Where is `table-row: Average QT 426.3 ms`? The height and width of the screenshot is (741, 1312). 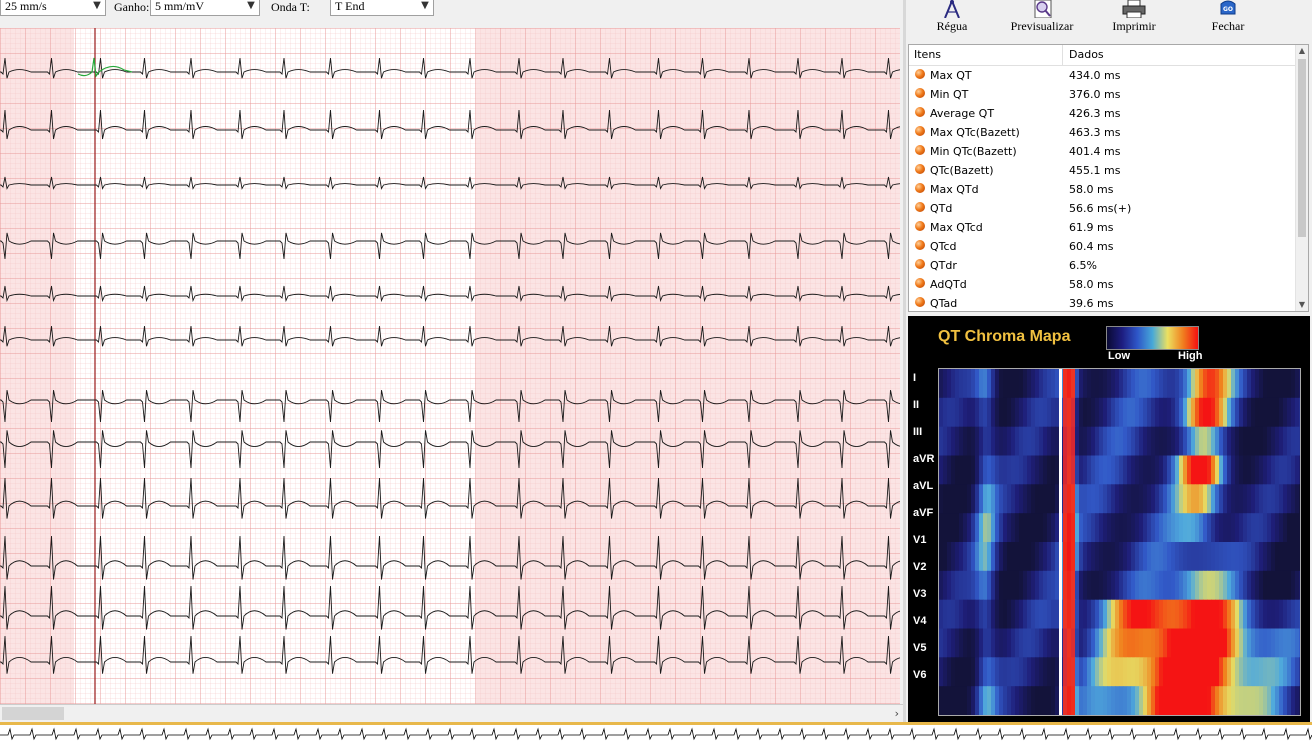 table-row: Average QT 426.3 ms is located at coordinates (1103, 113).